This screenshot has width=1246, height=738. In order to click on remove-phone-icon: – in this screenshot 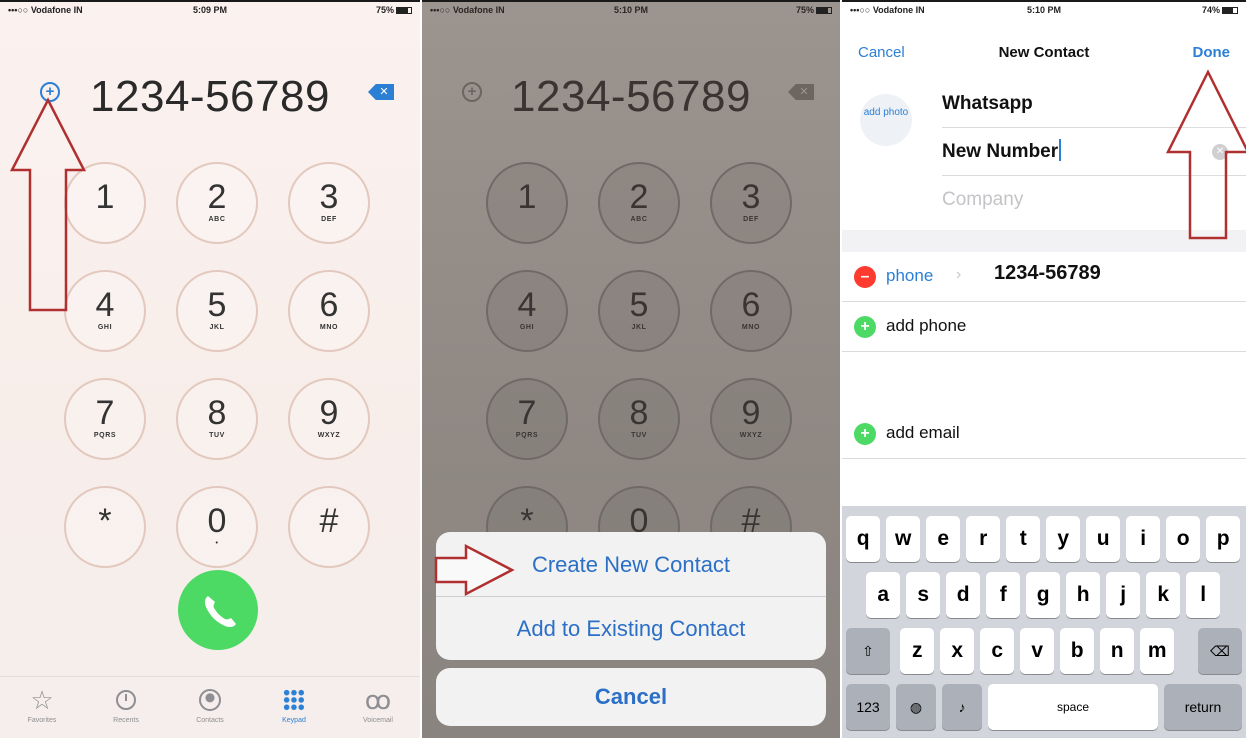, I will do `click(865, 277)`.